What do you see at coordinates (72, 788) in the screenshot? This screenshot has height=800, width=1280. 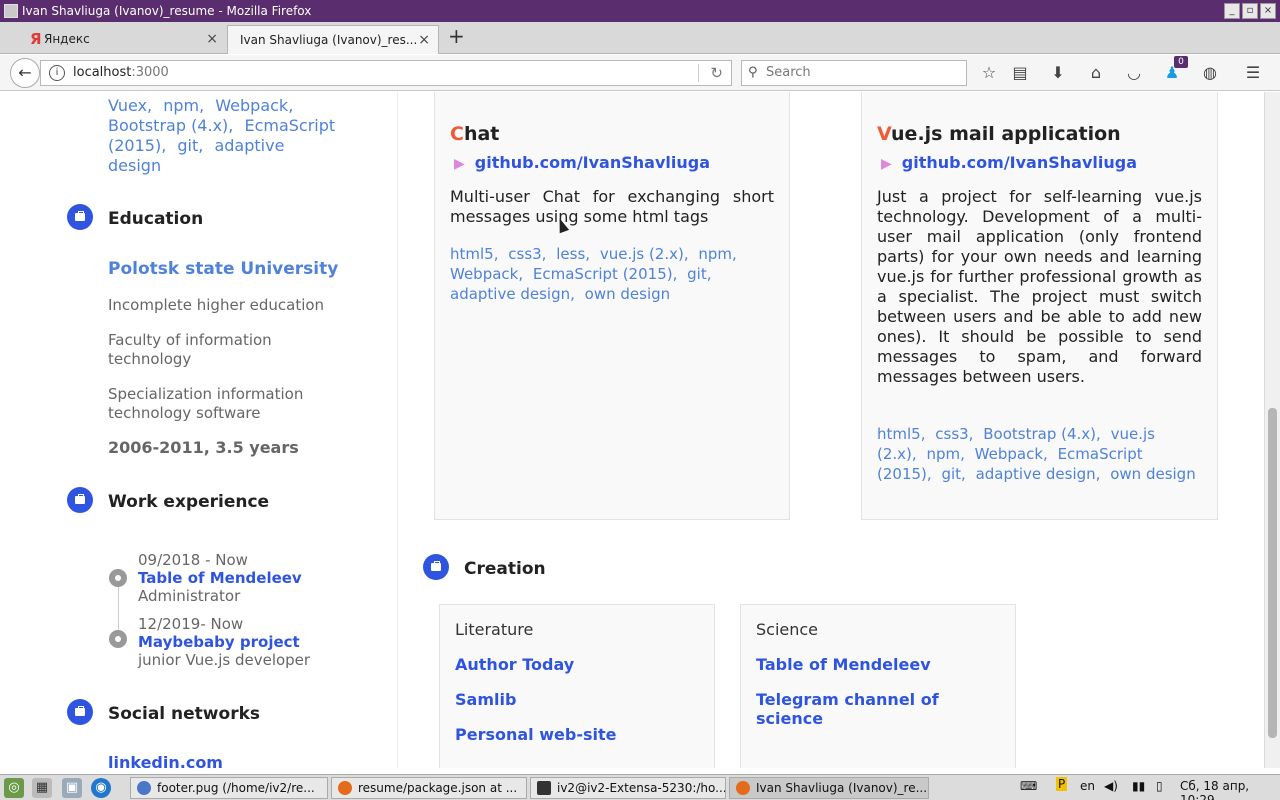 I see `text-editor-icon: ▣` at bounding box center [72, 788].